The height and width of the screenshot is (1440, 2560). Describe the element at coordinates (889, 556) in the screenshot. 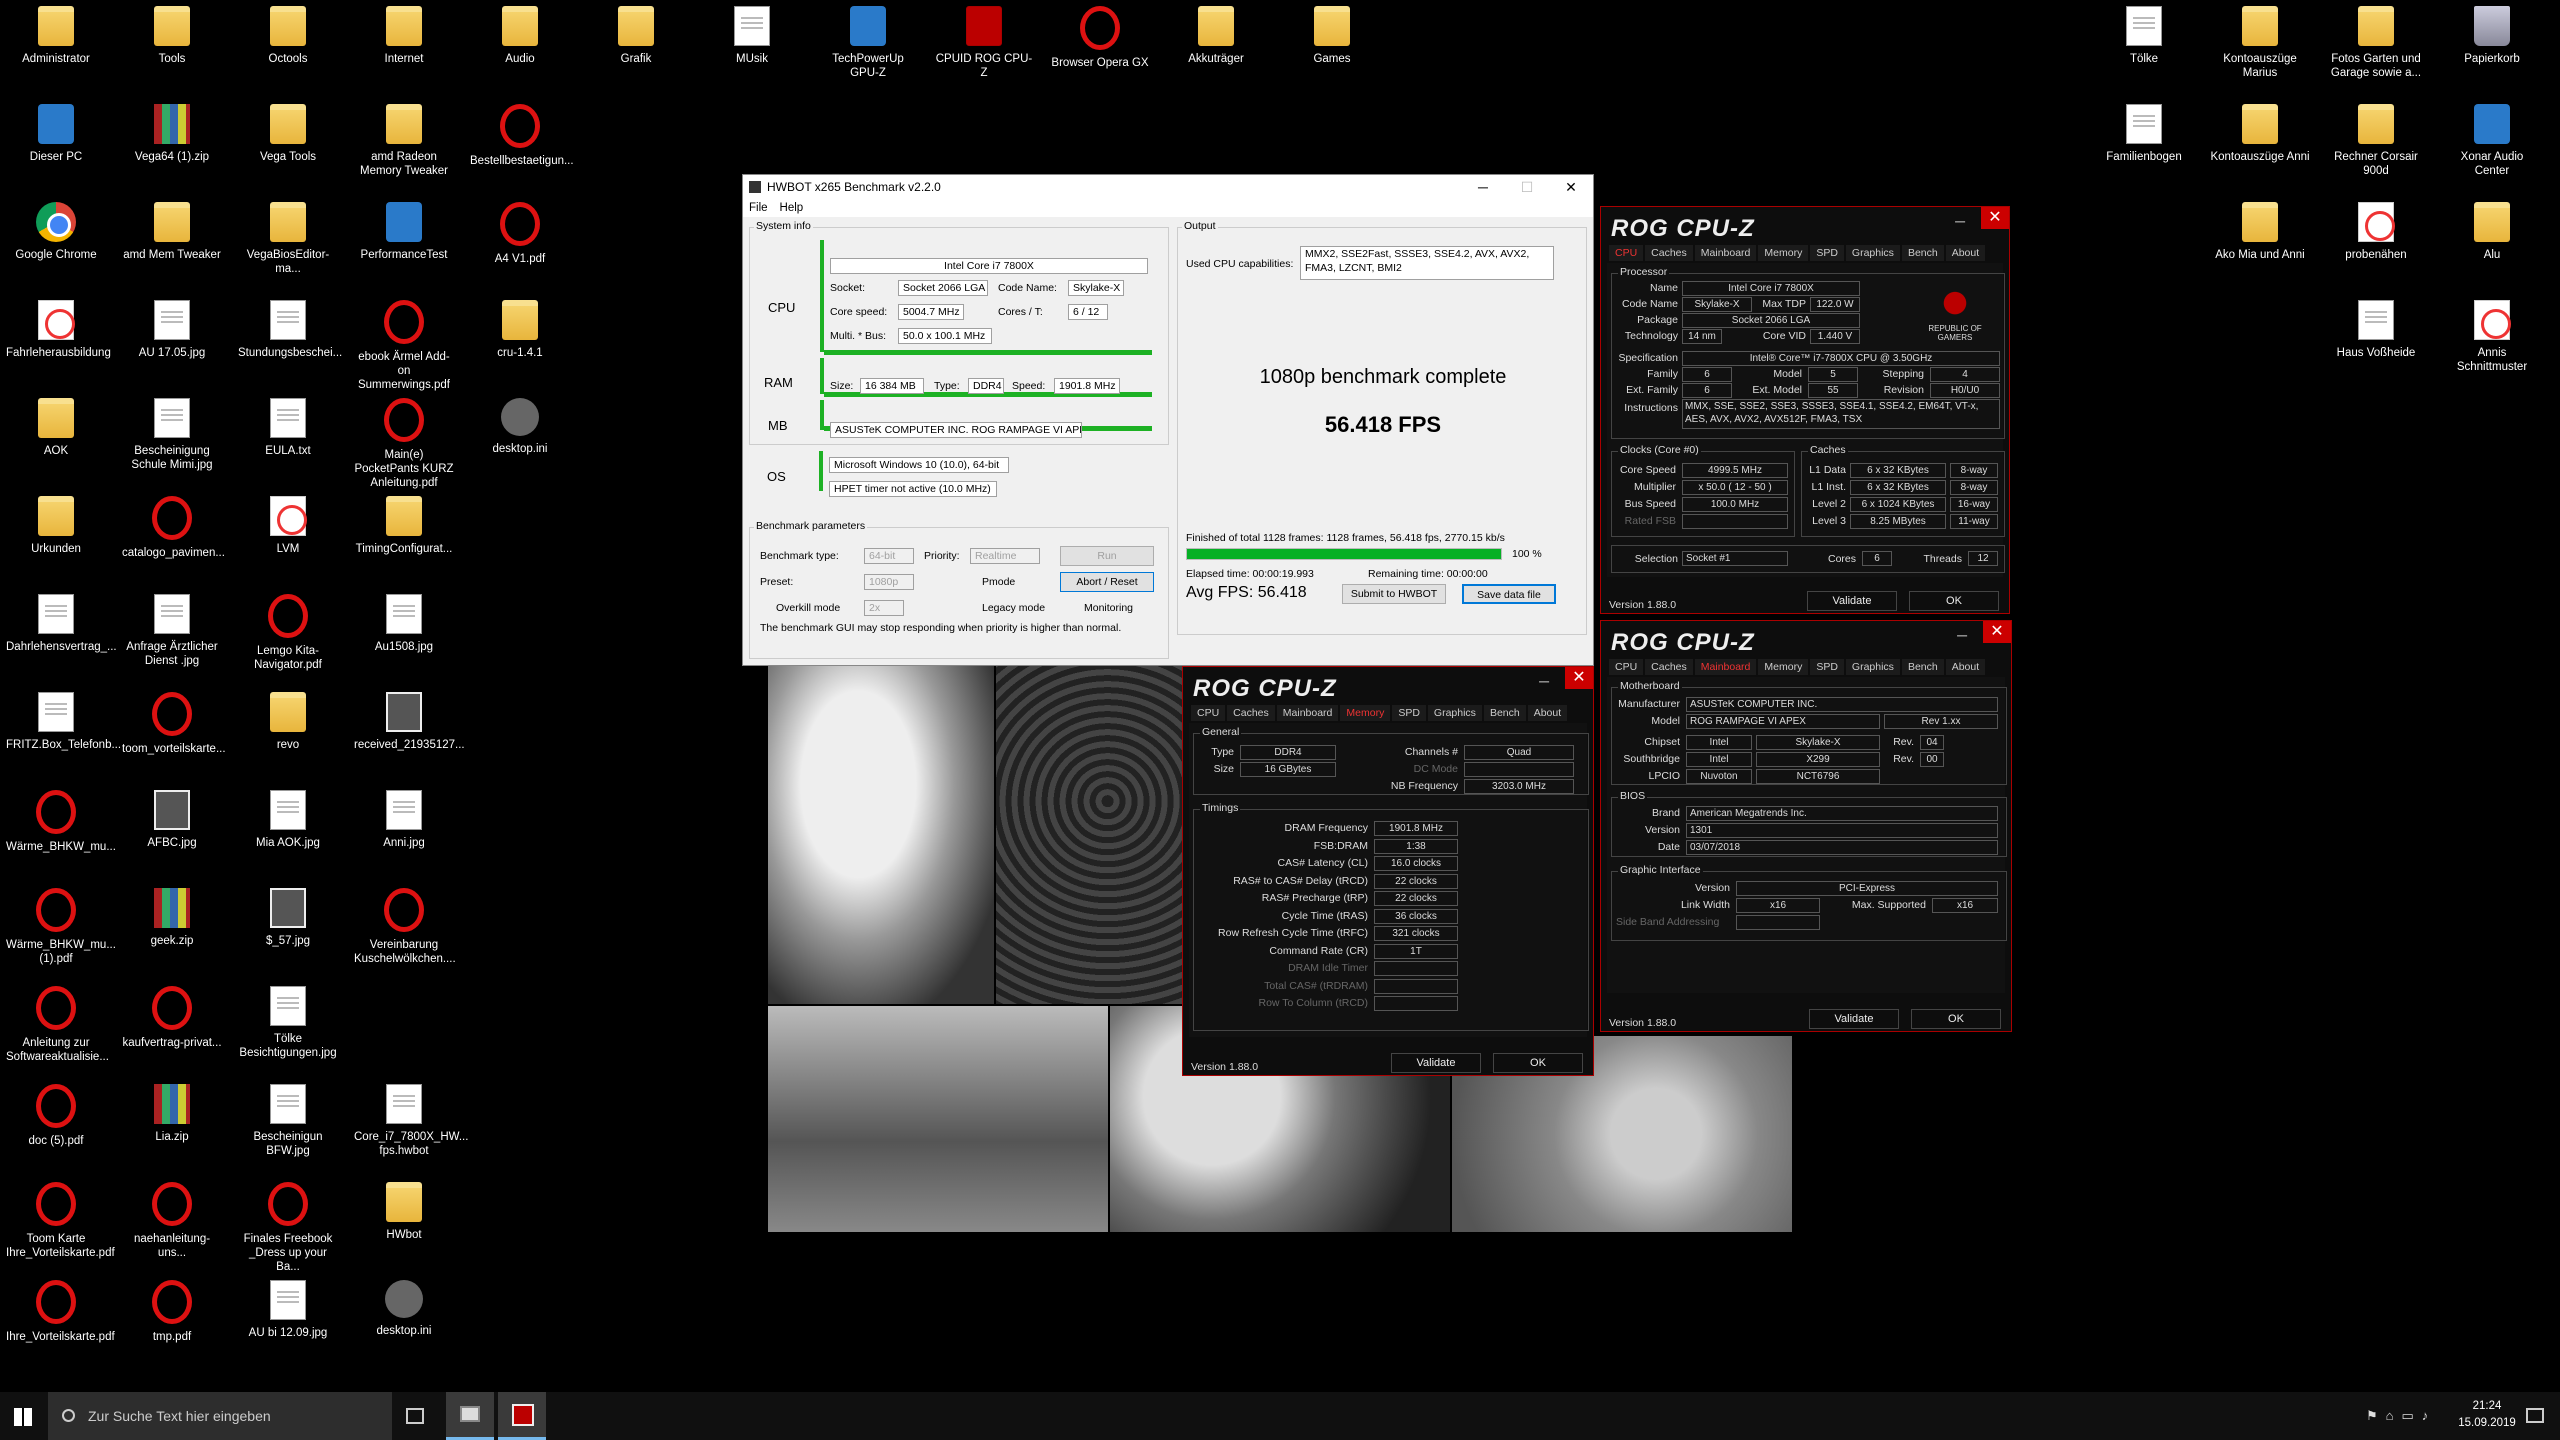

I see `bench-type-select: 64-bit` at that location.